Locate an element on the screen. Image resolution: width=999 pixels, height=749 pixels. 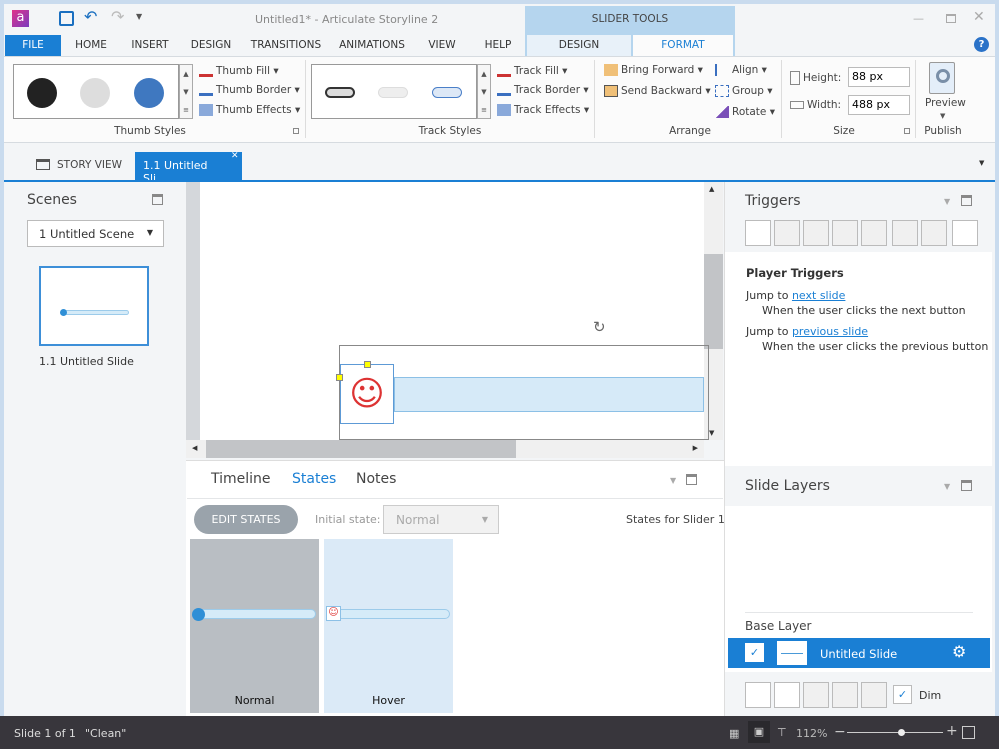
track-style-dark is located at coordinates (340, 92).